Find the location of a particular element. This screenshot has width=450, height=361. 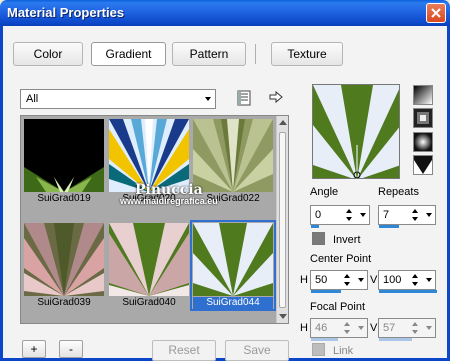

tab-gradient: Gradient is located at coordinates (128, 54).